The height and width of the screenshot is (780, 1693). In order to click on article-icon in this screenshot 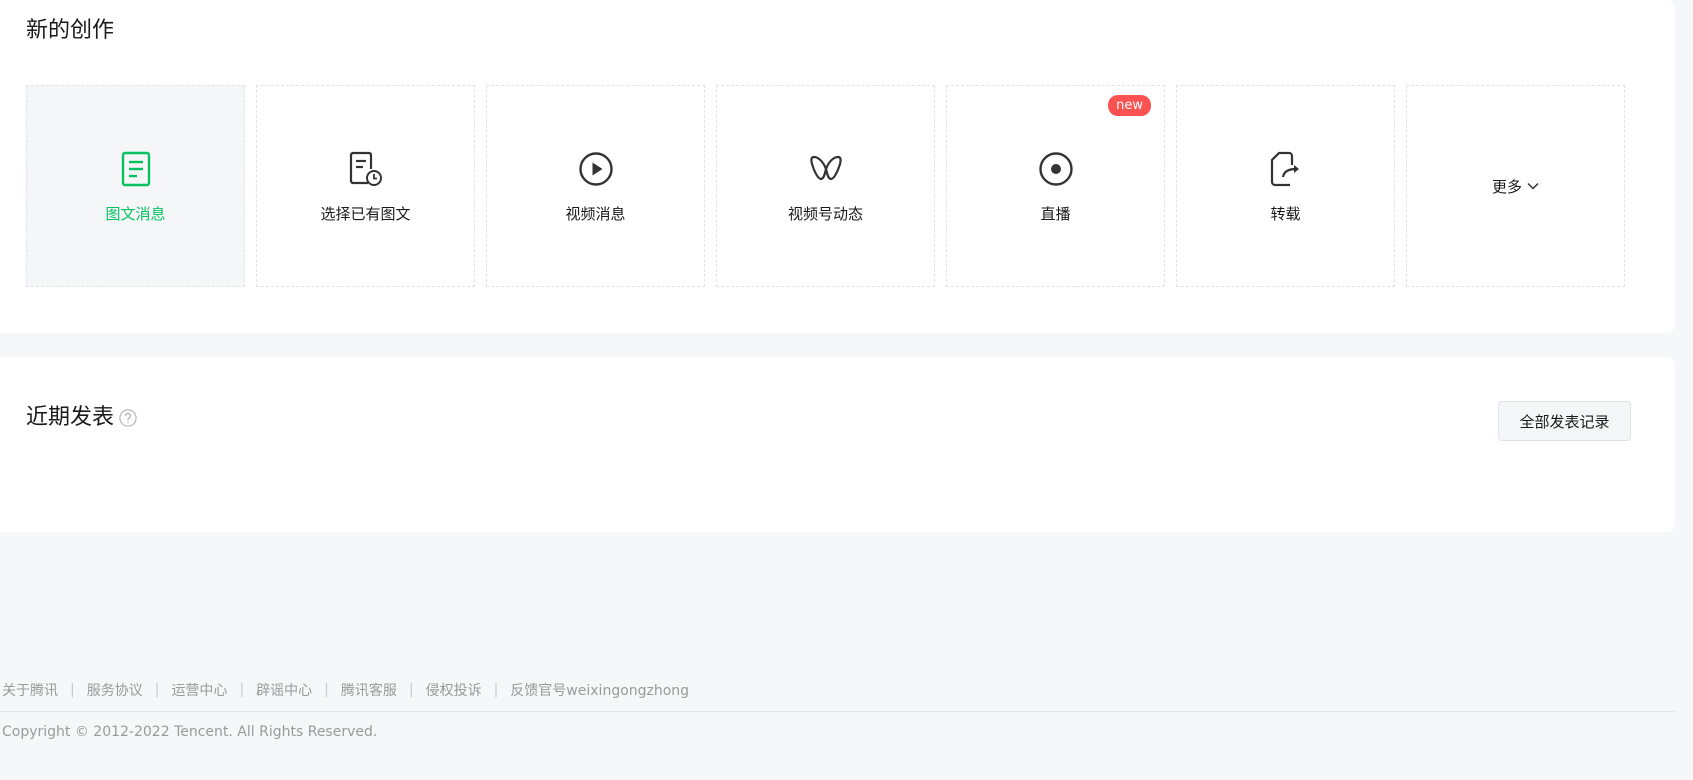, I will do `click(136, 169)`.